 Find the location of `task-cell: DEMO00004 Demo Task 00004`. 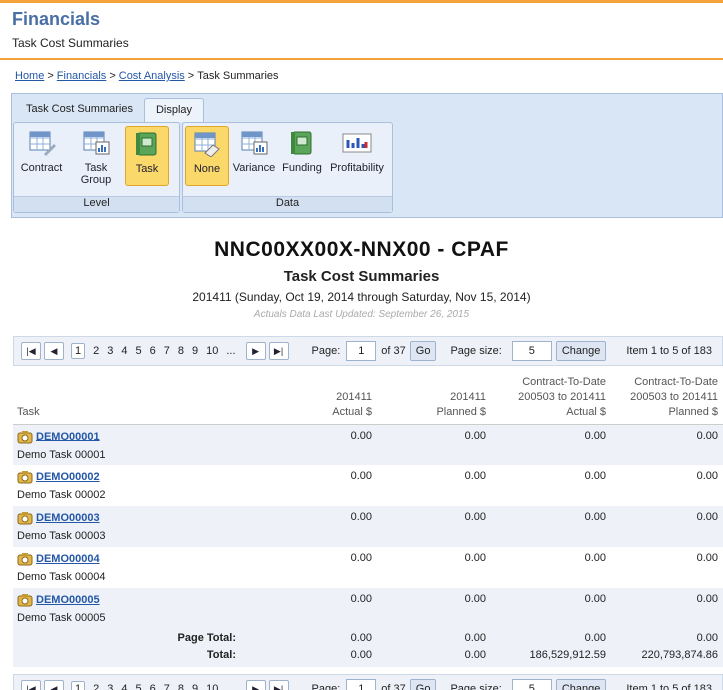

task-cell: DEMO00004 Demo Task 00004 is located at coordinates (127, 567).